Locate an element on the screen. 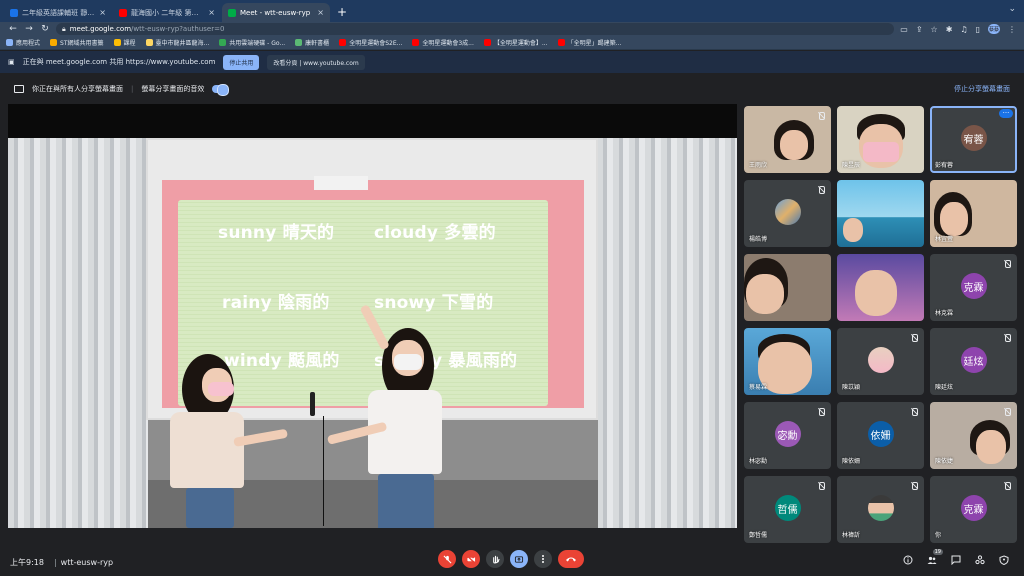 The height and width of the screenshot is (576, 1024). profile-avatar: 蔡蔡 is located at coordinates (994, 29).